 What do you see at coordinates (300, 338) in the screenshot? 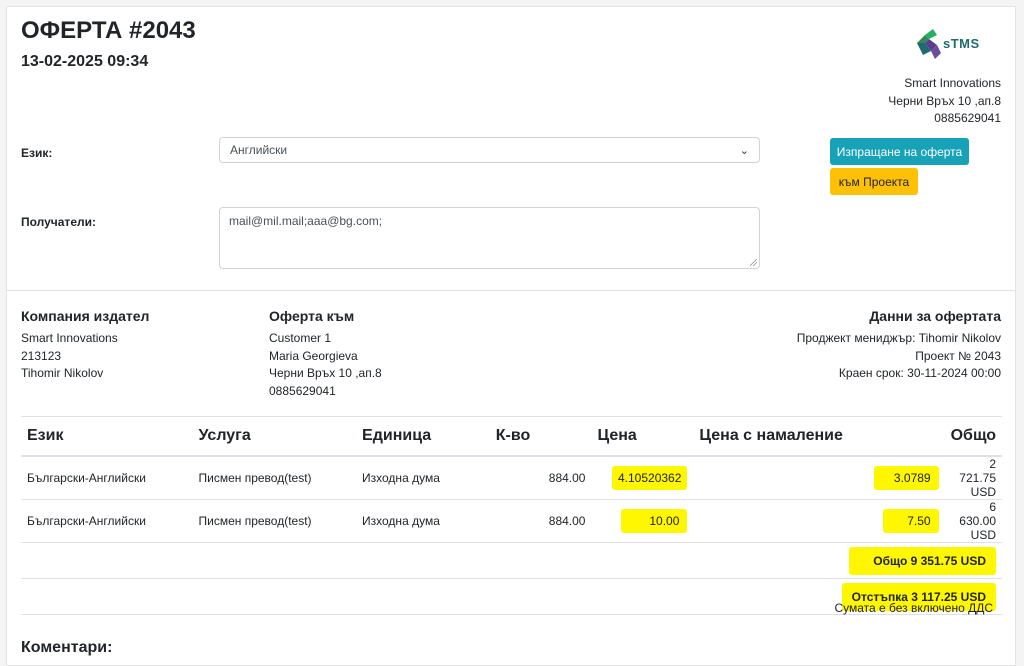
I see `recipient-customer: Customer 1` at bounding box center [300, 338].